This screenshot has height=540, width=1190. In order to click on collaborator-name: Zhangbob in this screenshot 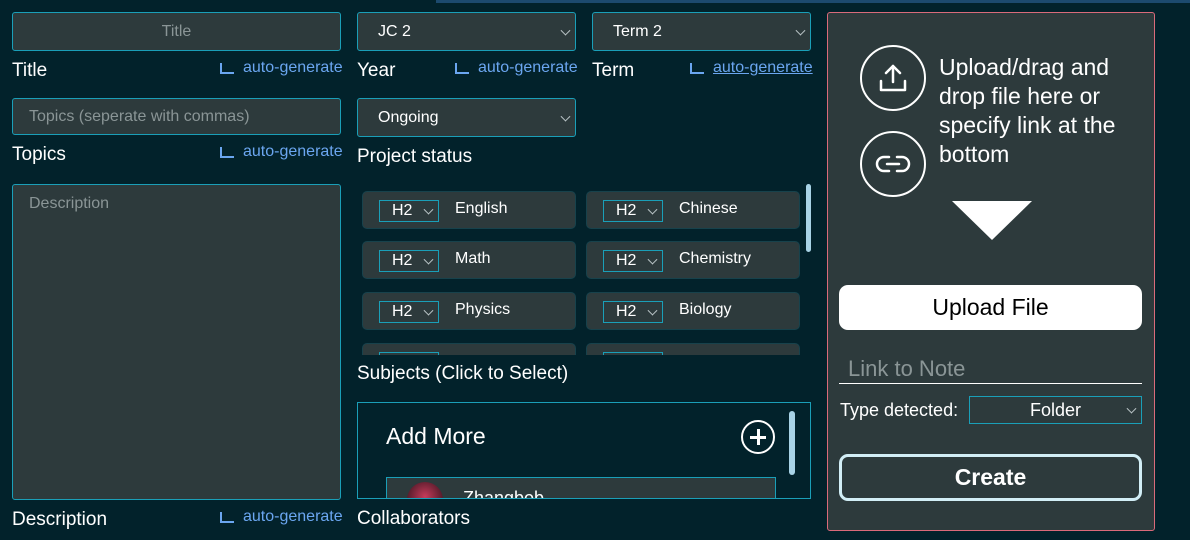, I will do `click(504, 493)`.